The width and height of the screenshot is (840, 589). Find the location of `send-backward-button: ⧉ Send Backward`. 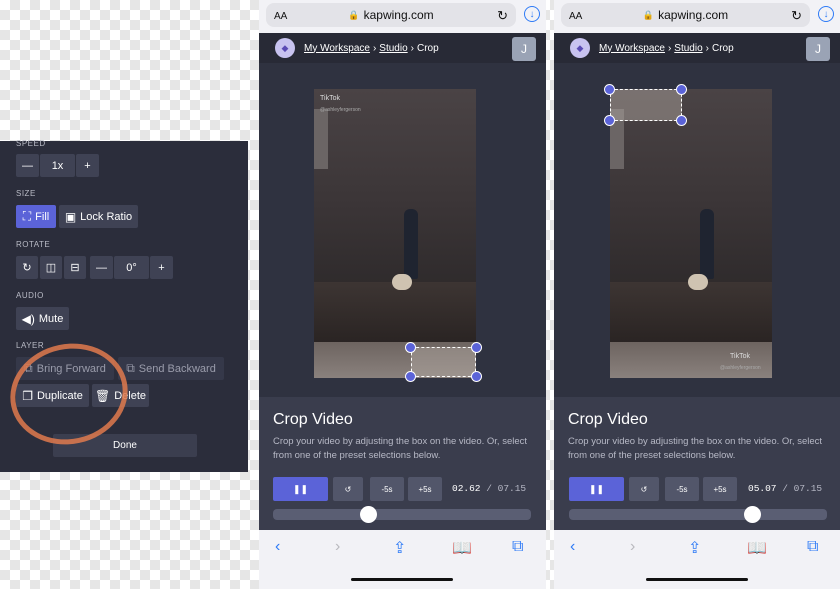

send-backward-button: ⧉ Send Backward is located at coordinates (171, 368).